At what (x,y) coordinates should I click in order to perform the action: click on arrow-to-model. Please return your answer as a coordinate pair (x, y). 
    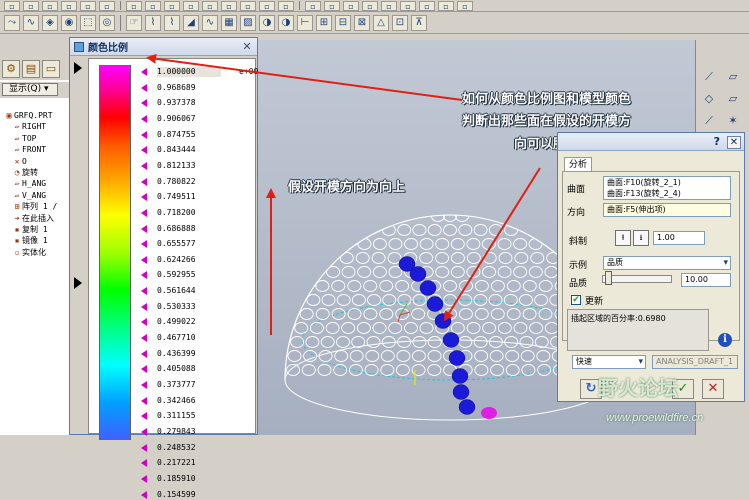
    Looking at the image, I should click on (492, 244).